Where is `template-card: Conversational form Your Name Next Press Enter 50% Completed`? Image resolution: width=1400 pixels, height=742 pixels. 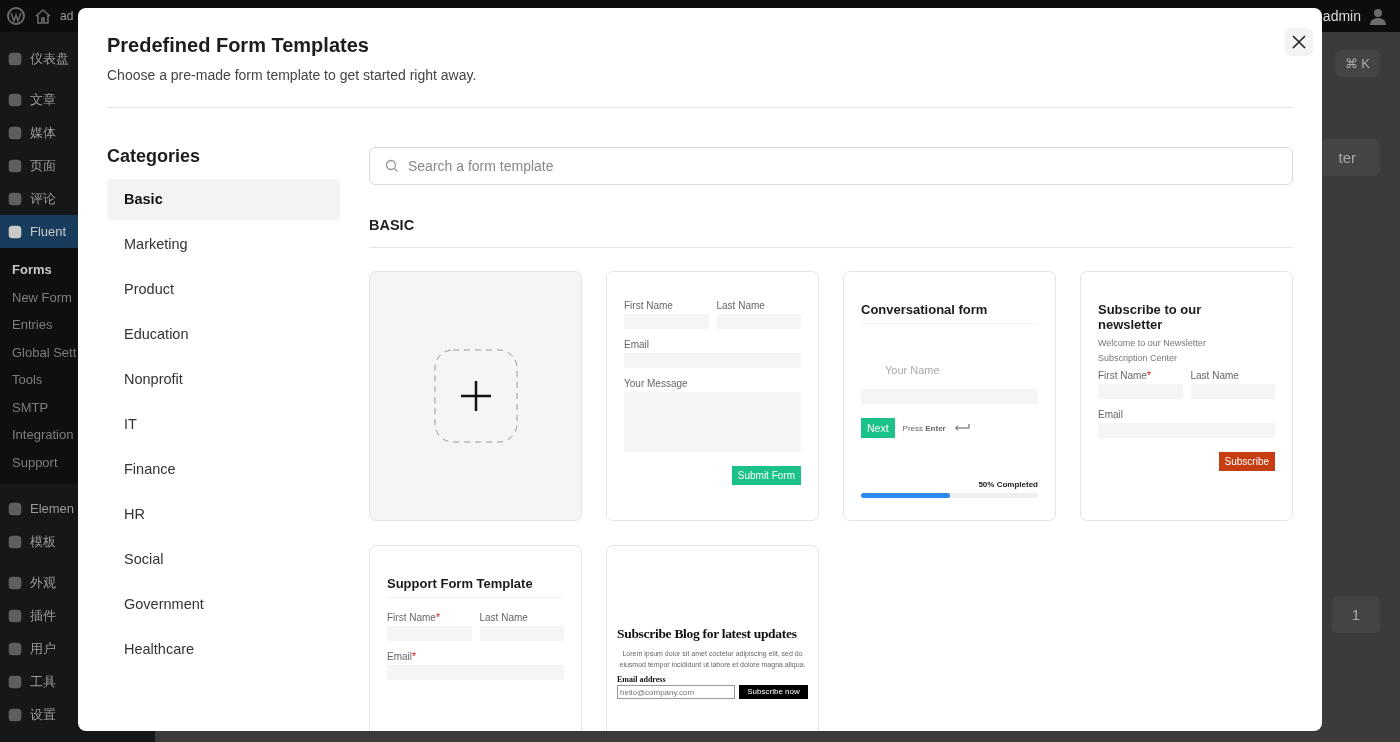
template-card: Conversational form Your Name Next Press Enter 50% Completed is located at coordinates (949, 396).